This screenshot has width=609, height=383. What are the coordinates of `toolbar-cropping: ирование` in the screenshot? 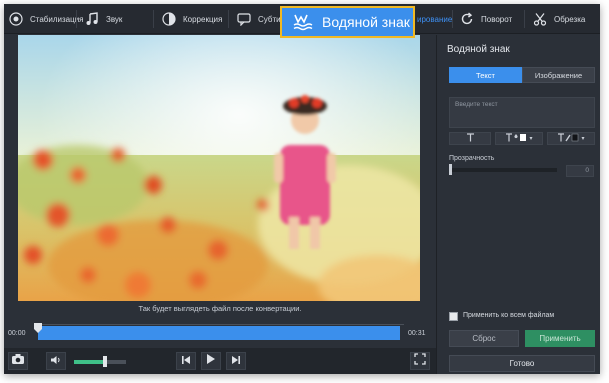 It's located at (434, 19).